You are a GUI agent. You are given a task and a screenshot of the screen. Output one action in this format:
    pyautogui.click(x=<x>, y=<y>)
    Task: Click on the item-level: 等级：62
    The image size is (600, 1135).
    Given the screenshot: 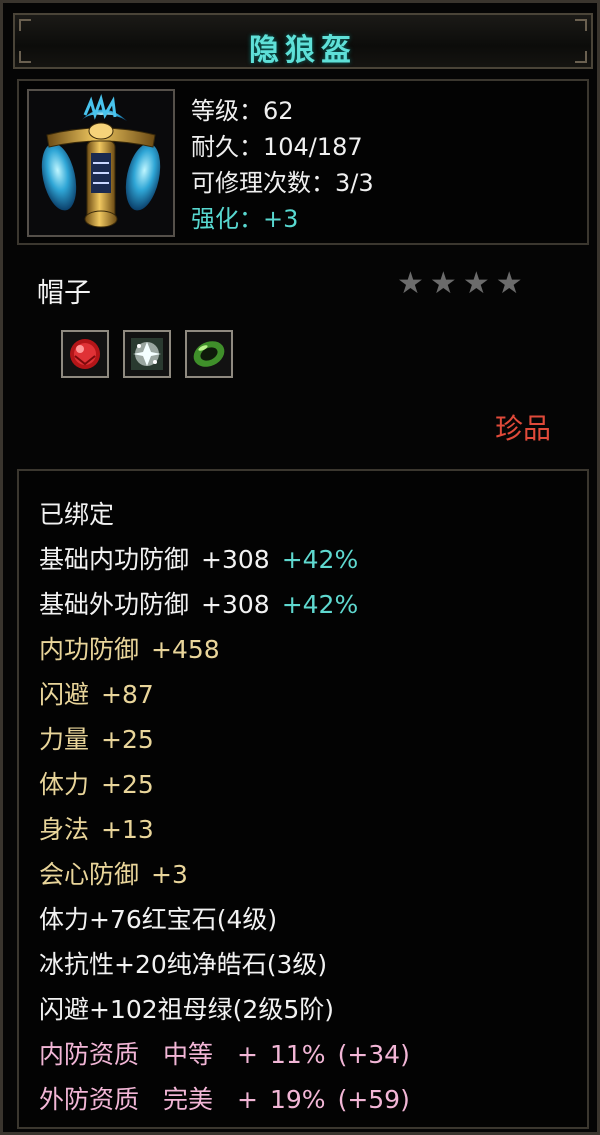 What is the action you would take?
    pyautogui.click(x=242, y=111)
    